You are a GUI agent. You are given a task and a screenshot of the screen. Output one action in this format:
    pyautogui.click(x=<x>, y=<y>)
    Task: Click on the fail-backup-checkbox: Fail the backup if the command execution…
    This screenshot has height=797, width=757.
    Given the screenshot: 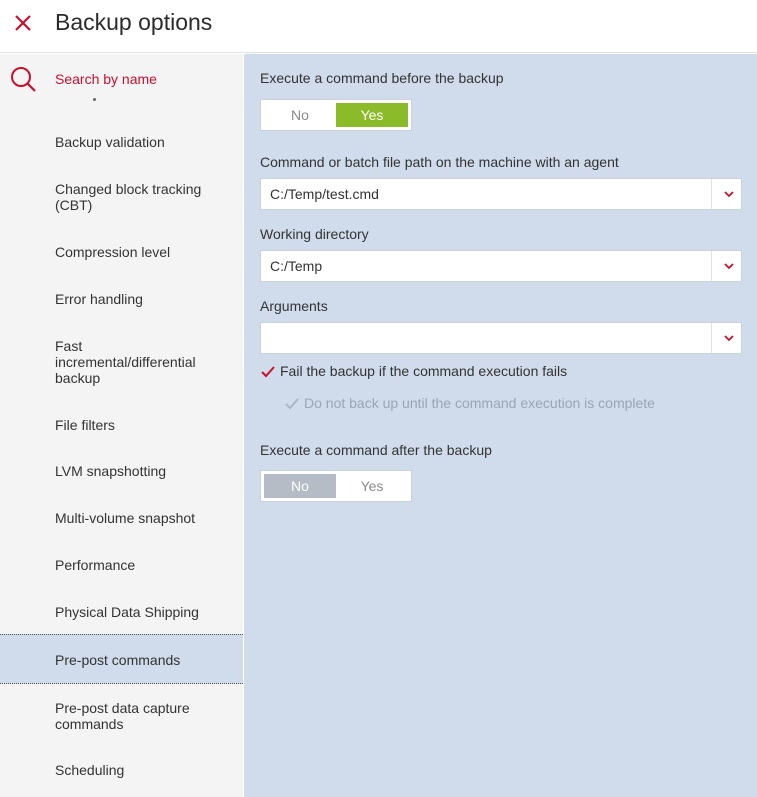 What is the action you would take?
    pyautogui.click(x=430, y=372)
    